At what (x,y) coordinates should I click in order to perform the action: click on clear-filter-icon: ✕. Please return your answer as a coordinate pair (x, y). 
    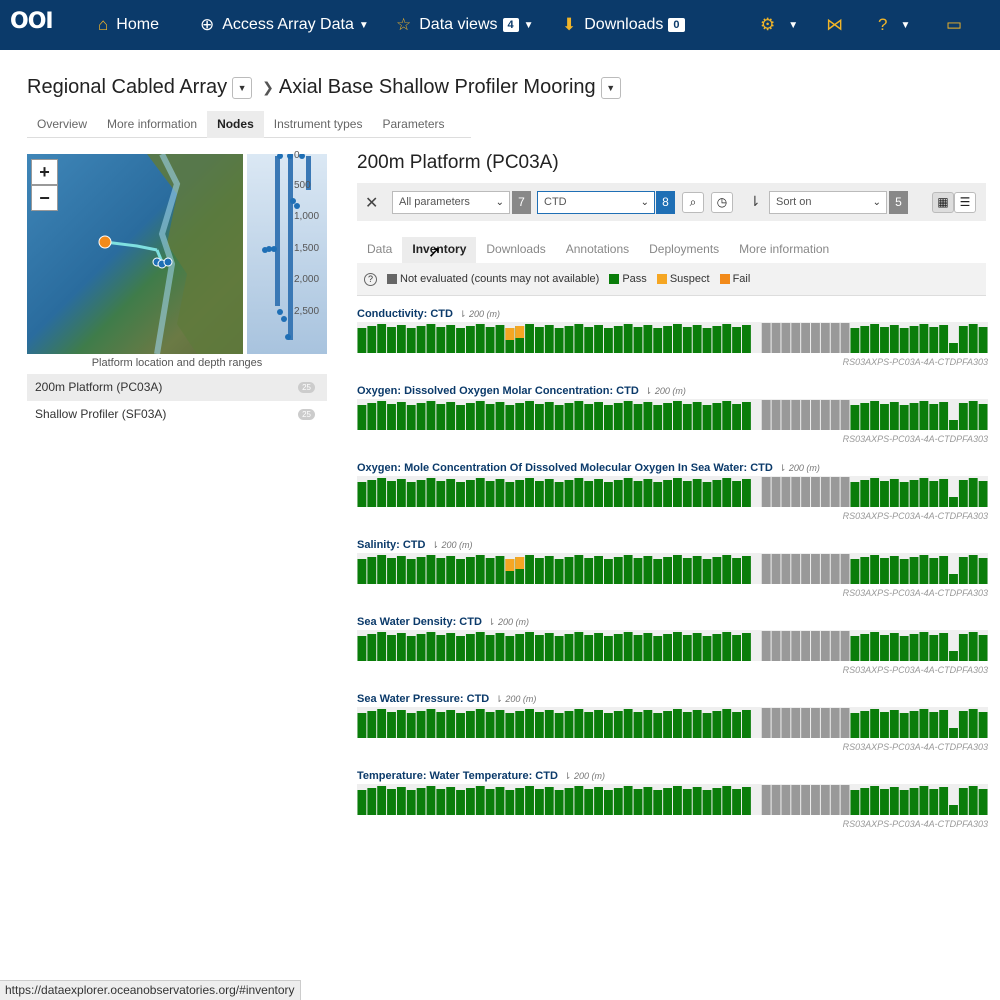
    Looking at the image, I should click on (371, 203).